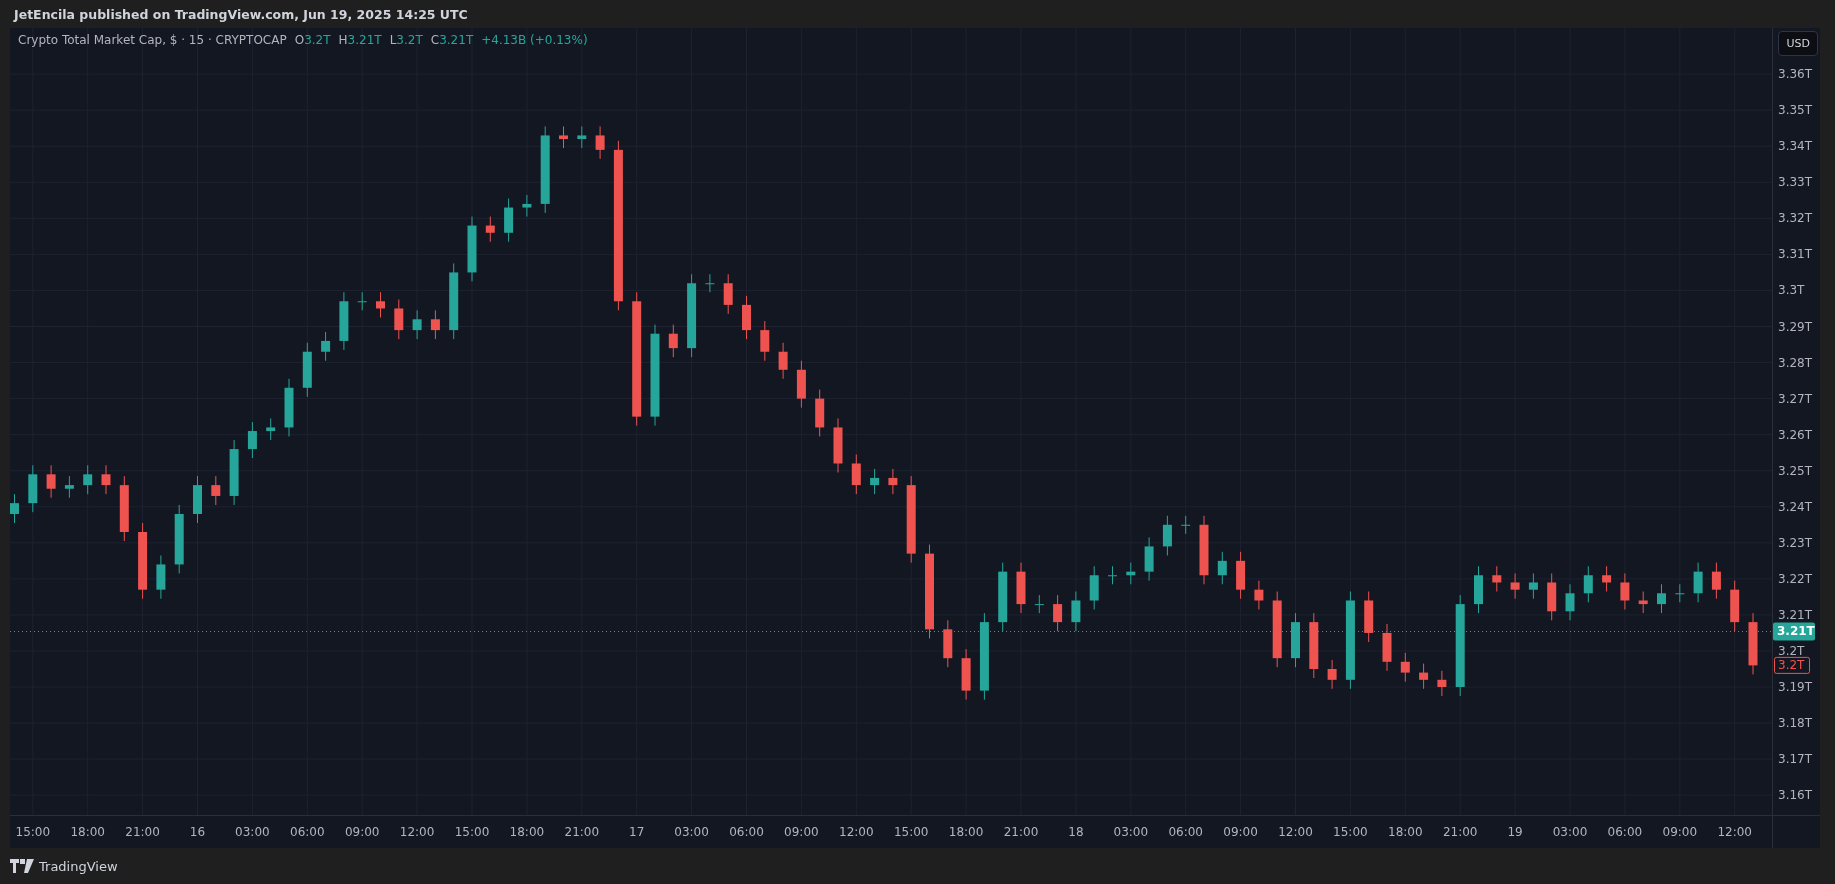  What do you see at coordinates (1791, 290) in the screenshot?
I see `price-axis-label: 3.3T` at bounding box center [1791, 290].